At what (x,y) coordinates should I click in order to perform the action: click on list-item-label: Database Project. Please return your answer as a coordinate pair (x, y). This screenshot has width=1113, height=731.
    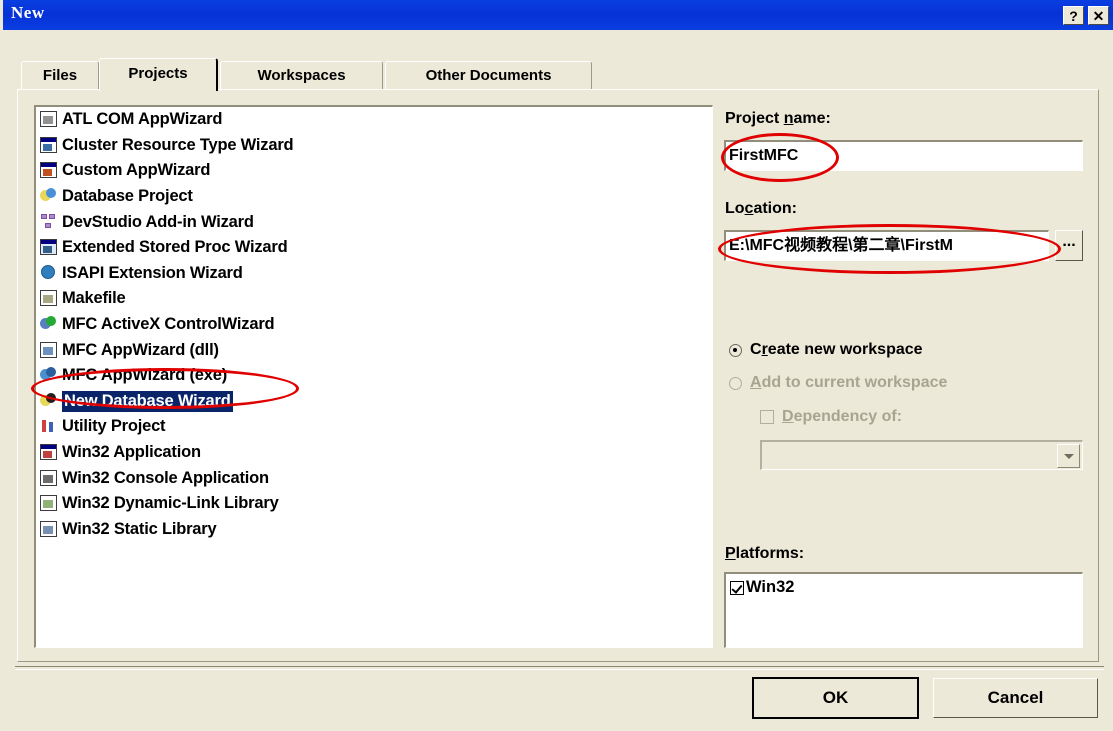
    Looking at the image, I should click on (127, 196).